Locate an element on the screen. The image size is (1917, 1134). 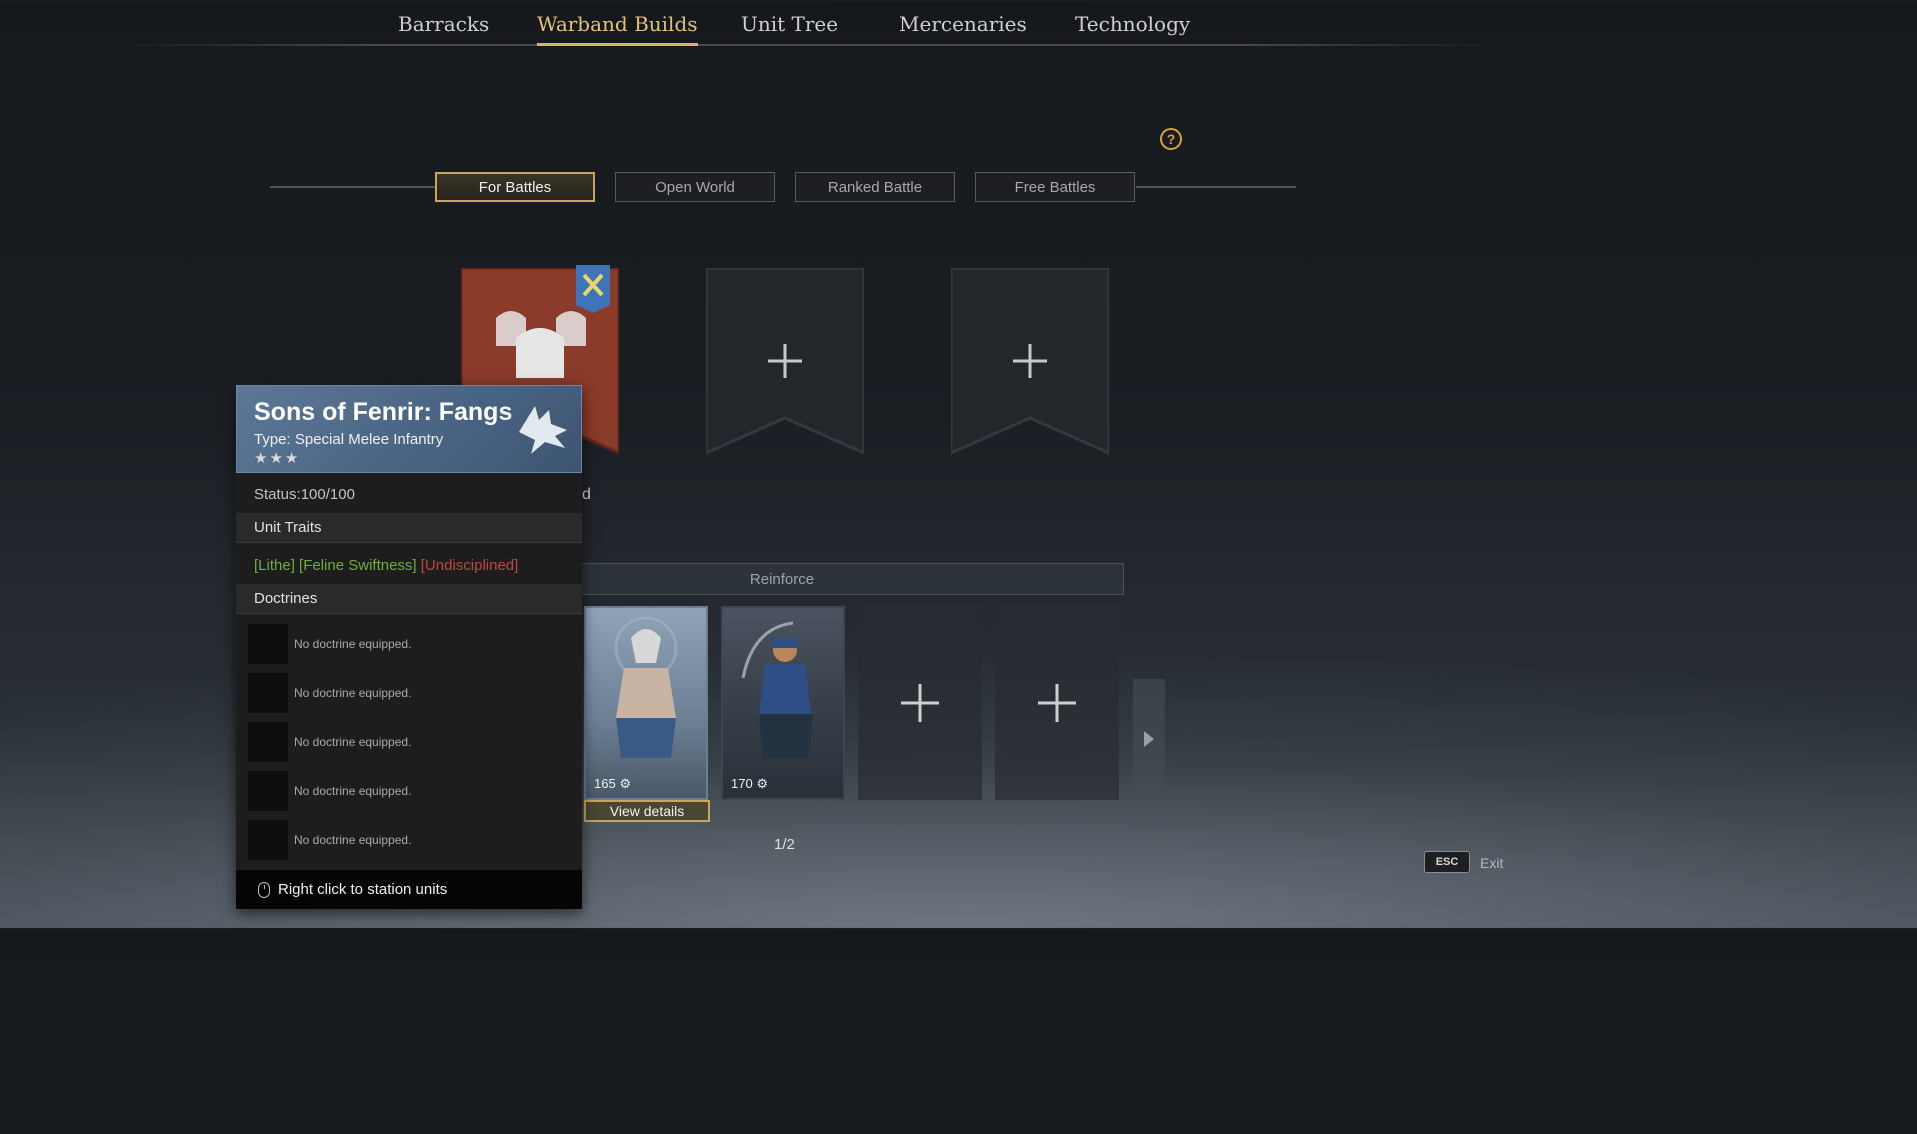
station-units-hint: Right click to station units is located at coordinates (363, 889).